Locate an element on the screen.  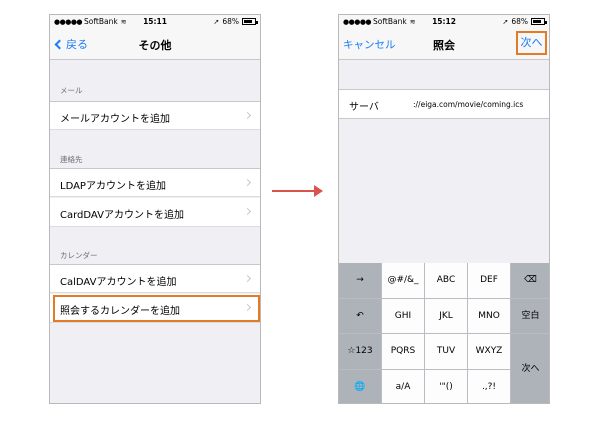
key-quotes-parens: '"() is located at coordinates (446, 386).